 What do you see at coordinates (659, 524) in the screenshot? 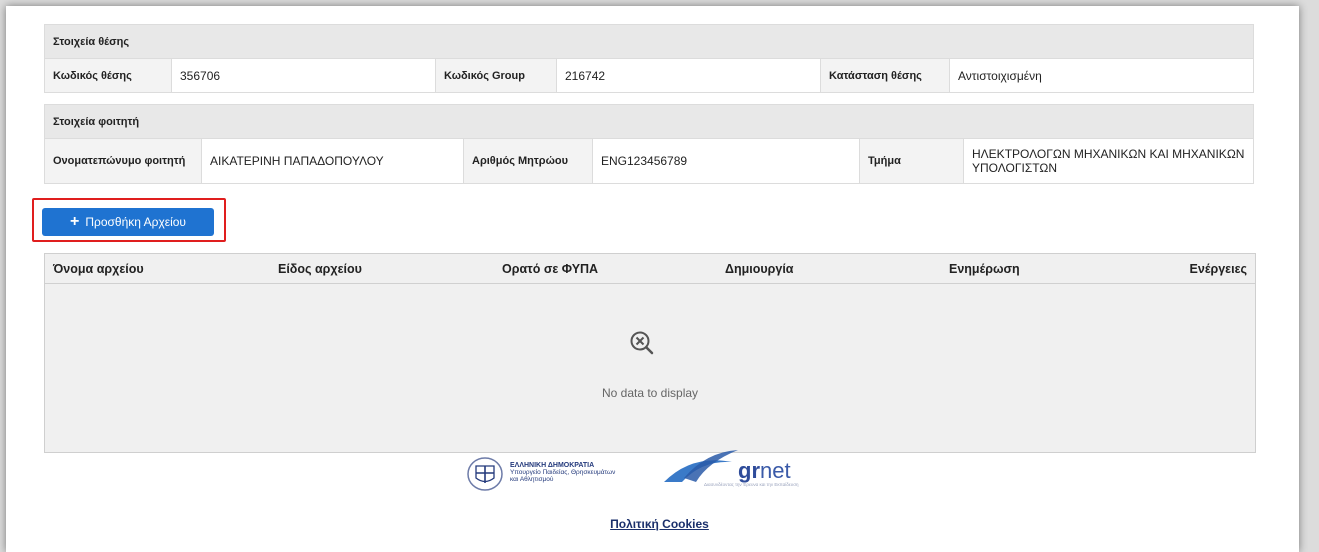
I see `cookies-policy-link: Πολιτική Cookies` at bounding box center [659, 524].